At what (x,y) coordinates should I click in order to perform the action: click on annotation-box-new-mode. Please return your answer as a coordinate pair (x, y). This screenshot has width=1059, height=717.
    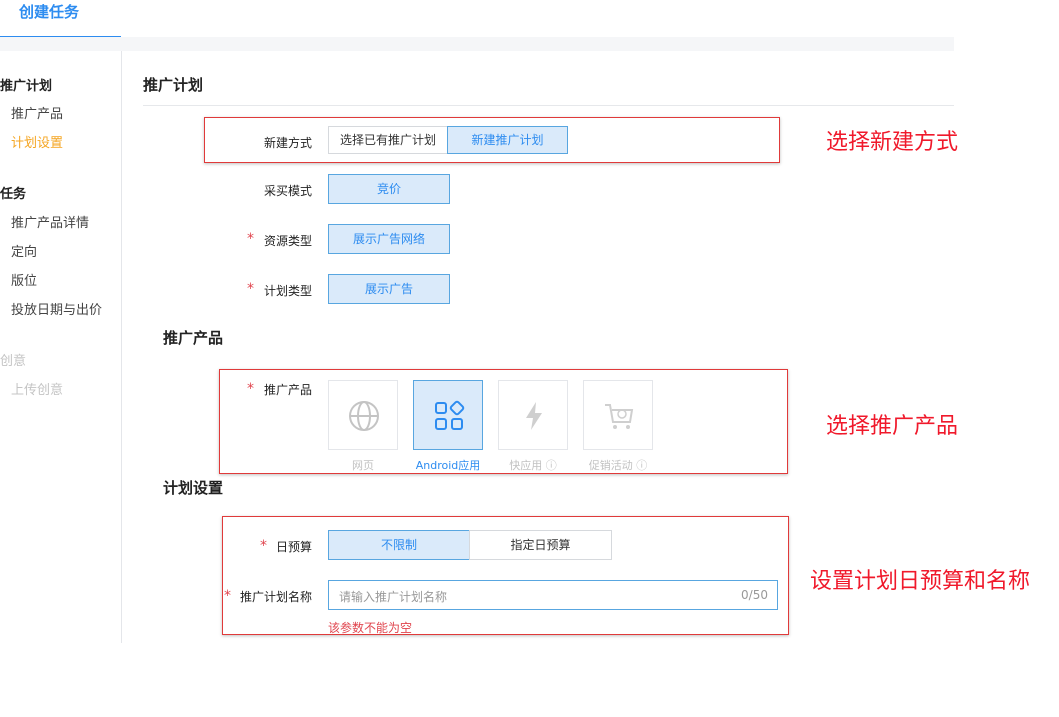
    Looking at the image, I should click on (492, 140).